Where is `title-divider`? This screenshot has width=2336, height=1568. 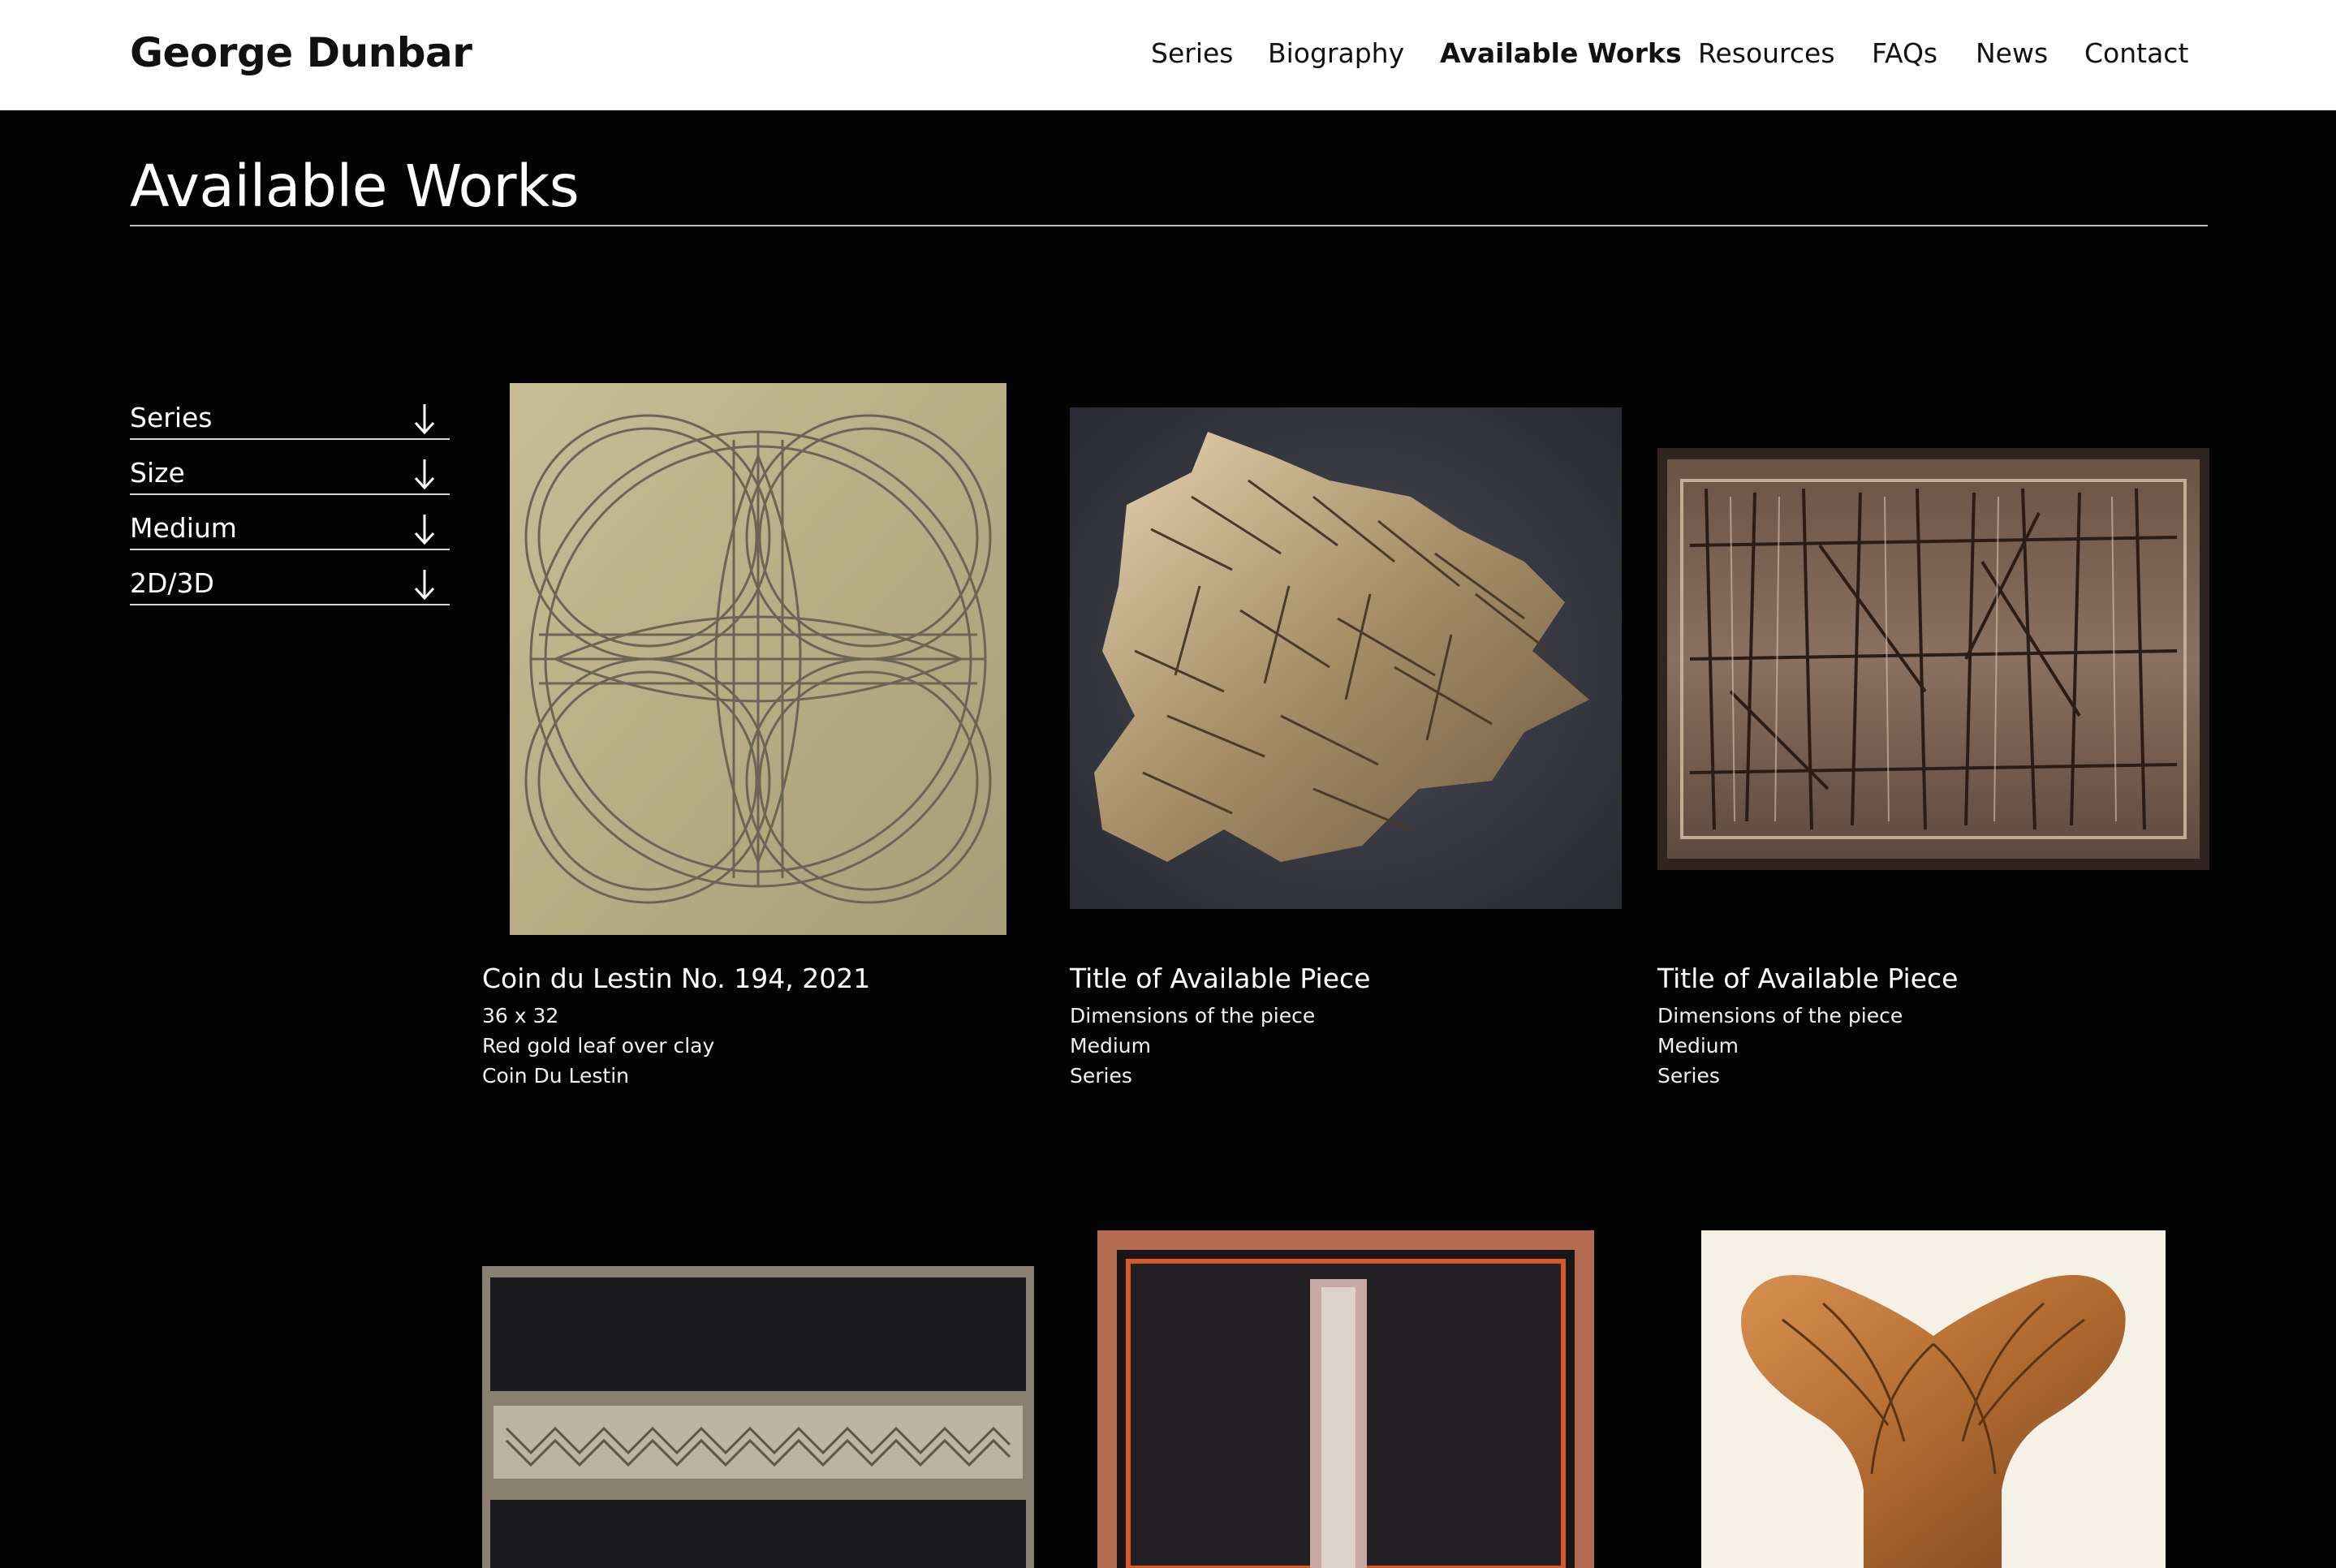
title-divider is located at coordinates (1169, 225).